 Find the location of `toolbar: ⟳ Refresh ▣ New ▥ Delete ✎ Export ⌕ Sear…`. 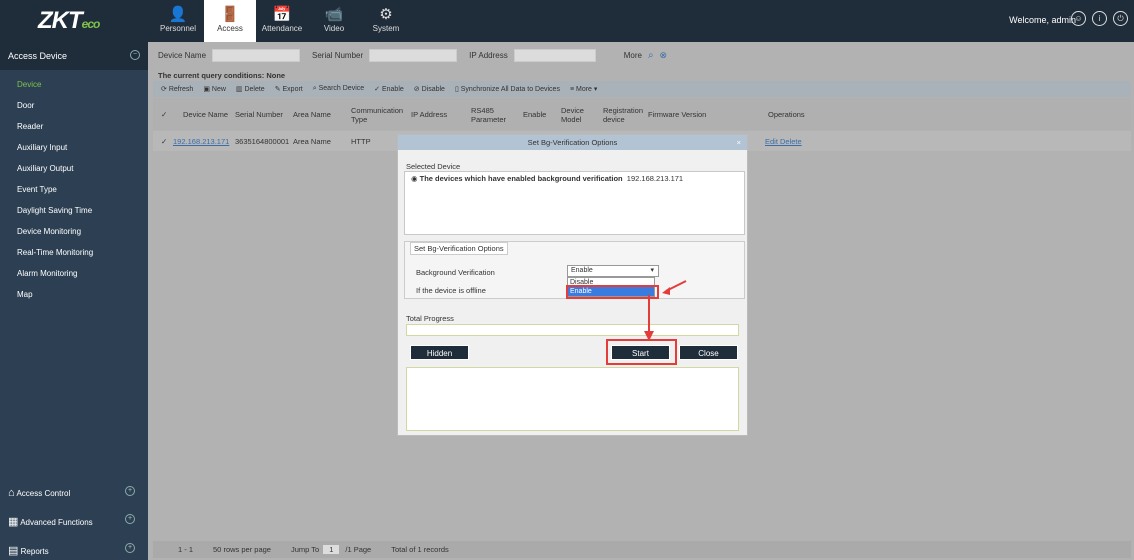

toolbar: ⟳ Refresh ▣ New ▥ Delete ✎ Export ⌕ Sear… is located at coordinates (642, 89).